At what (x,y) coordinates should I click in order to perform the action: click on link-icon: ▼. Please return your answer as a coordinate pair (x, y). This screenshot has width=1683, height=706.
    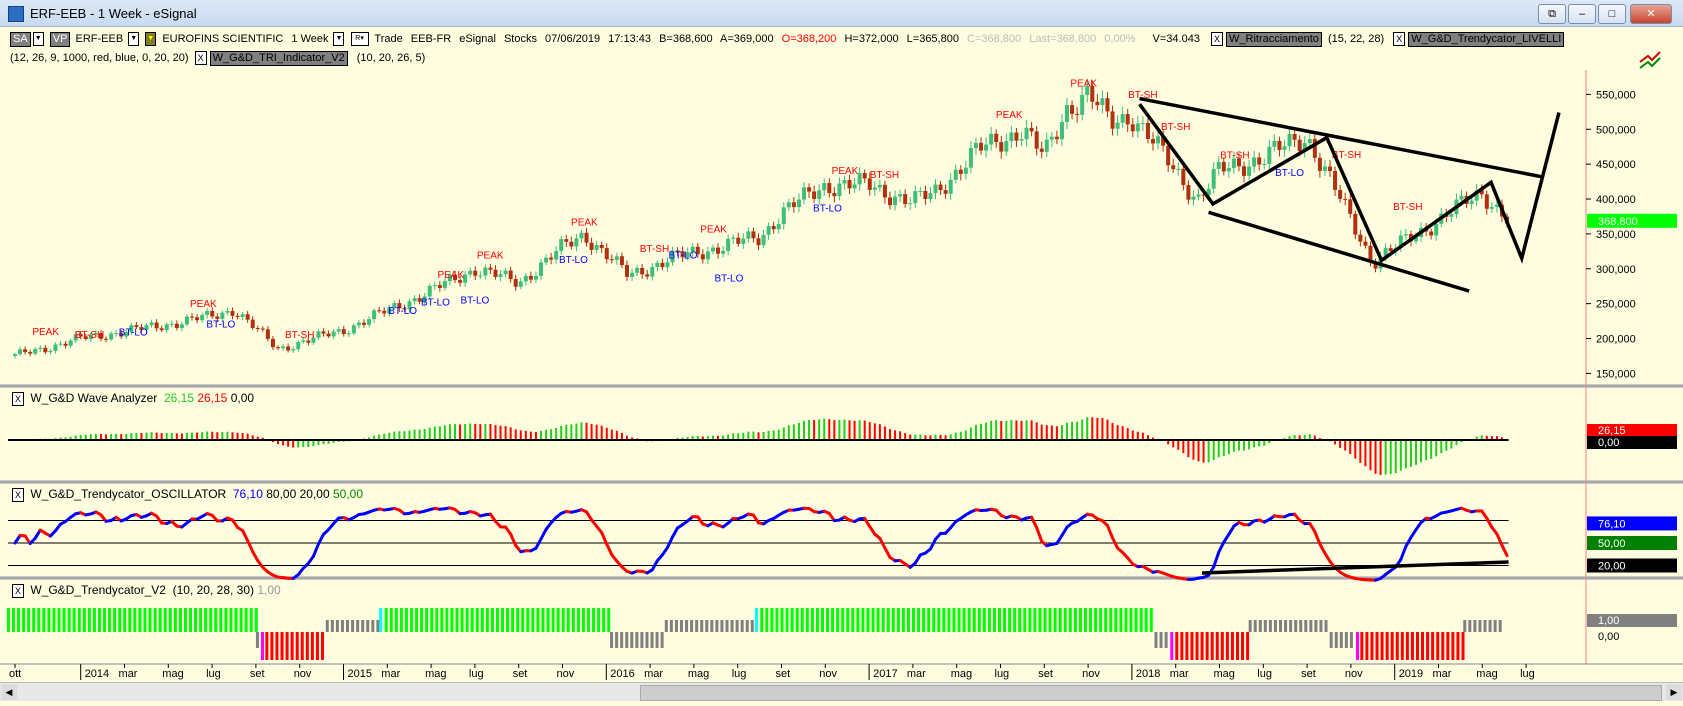
    Looking at the image, I should click on (151, 39).